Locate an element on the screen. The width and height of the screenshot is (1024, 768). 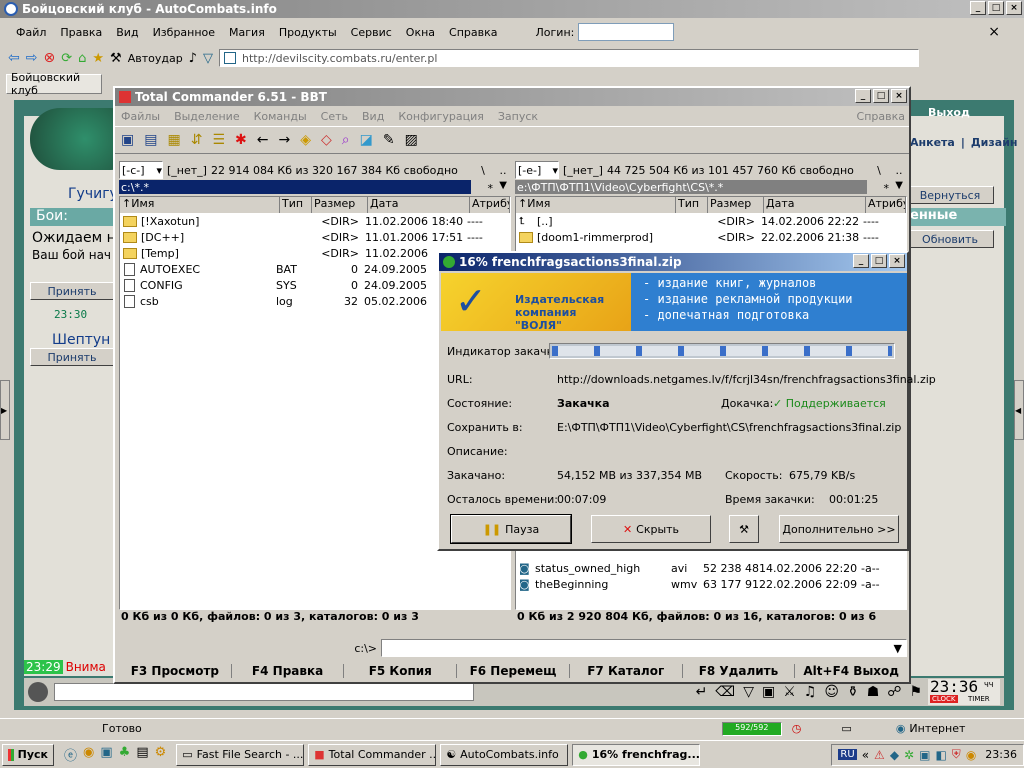
bottle-icon: ⚱ is located at coordinates (853, 692).